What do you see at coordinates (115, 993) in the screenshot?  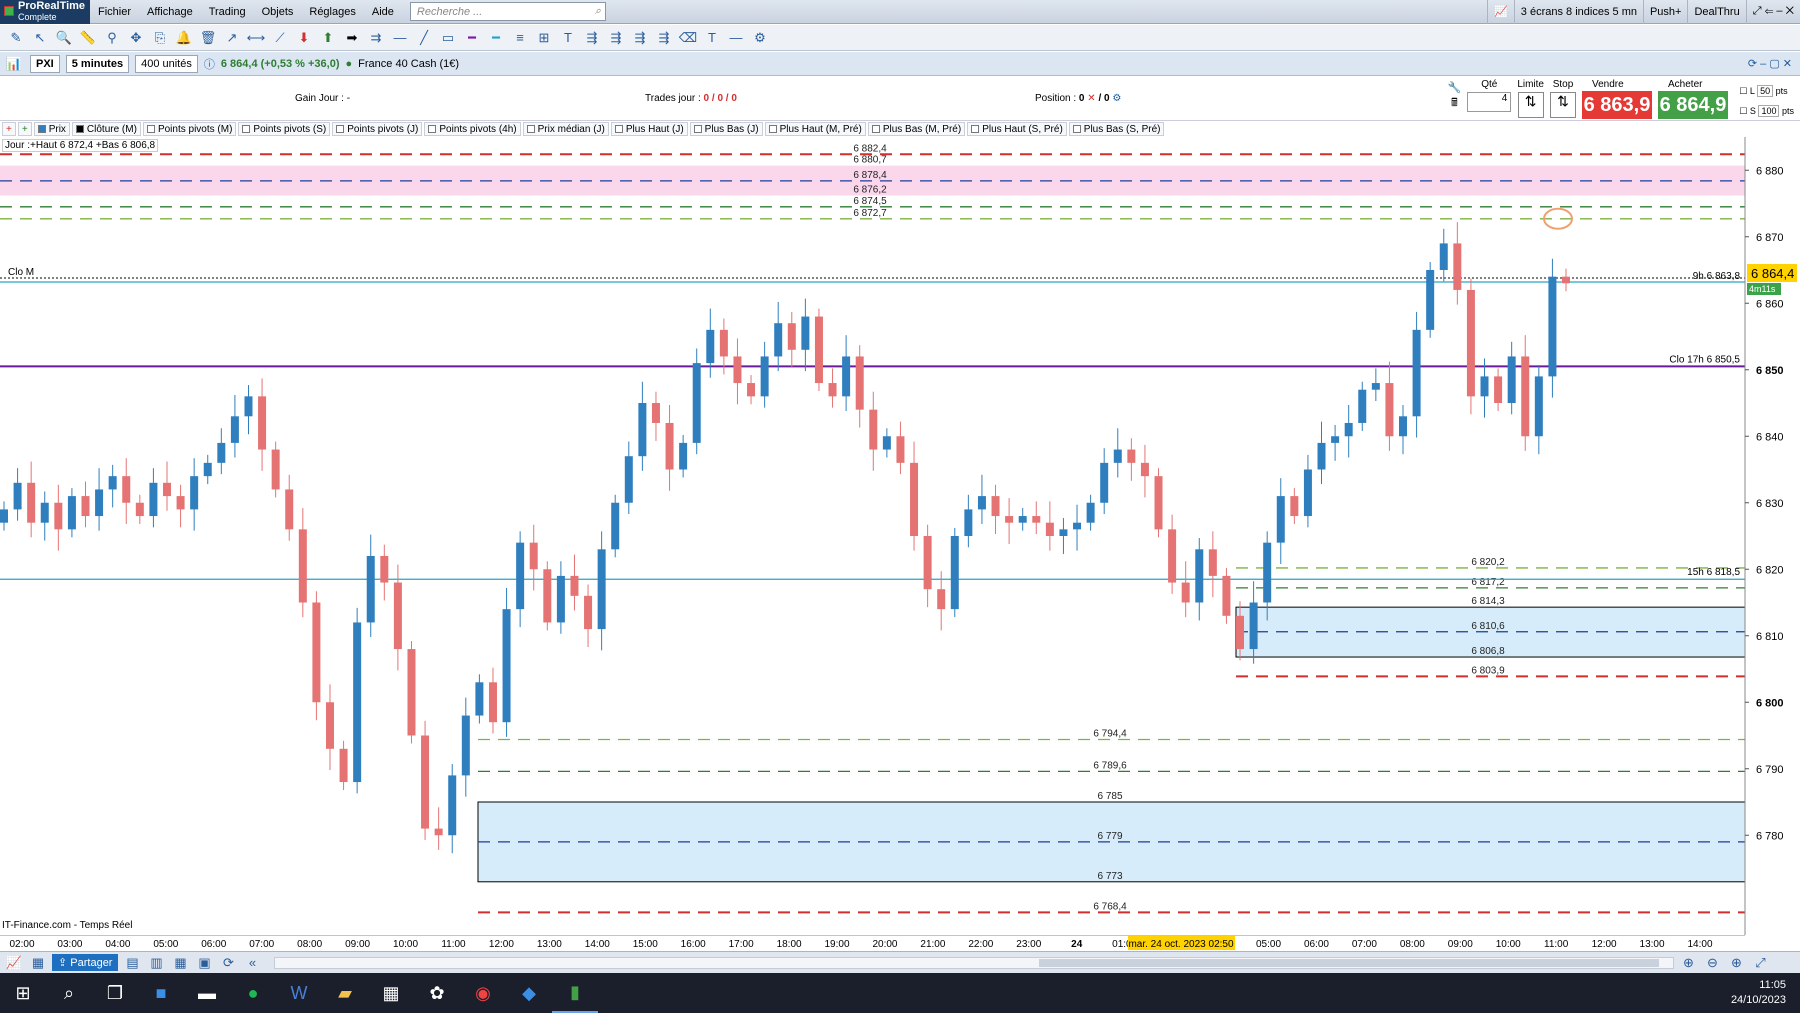 I see `task-view-icon: ❐` at bounding box center [115, 993].